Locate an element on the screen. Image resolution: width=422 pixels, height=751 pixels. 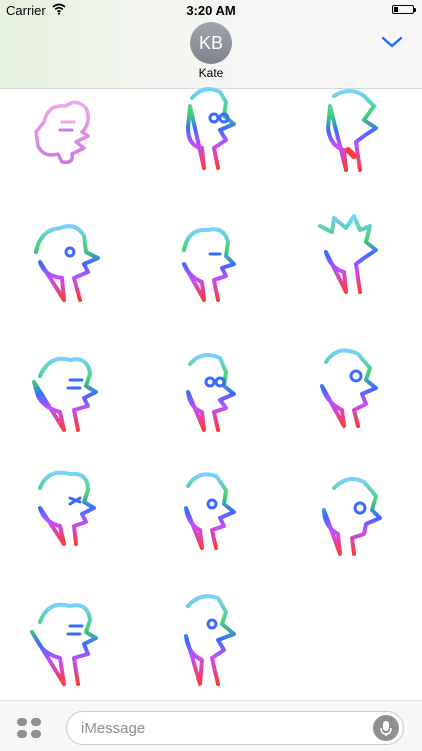
composer-bar: iMessage is located at coordinates (211, 725).